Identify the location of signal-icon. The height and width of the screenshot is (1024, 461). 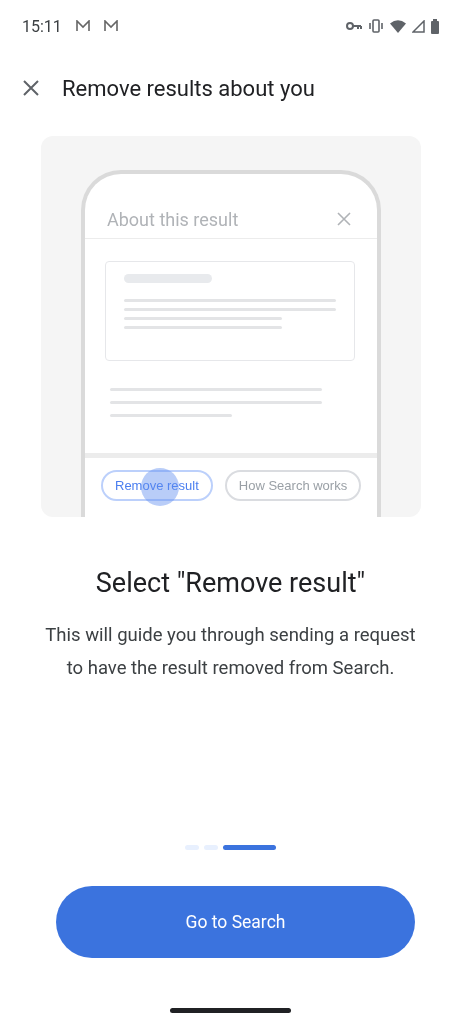
(418, 26).